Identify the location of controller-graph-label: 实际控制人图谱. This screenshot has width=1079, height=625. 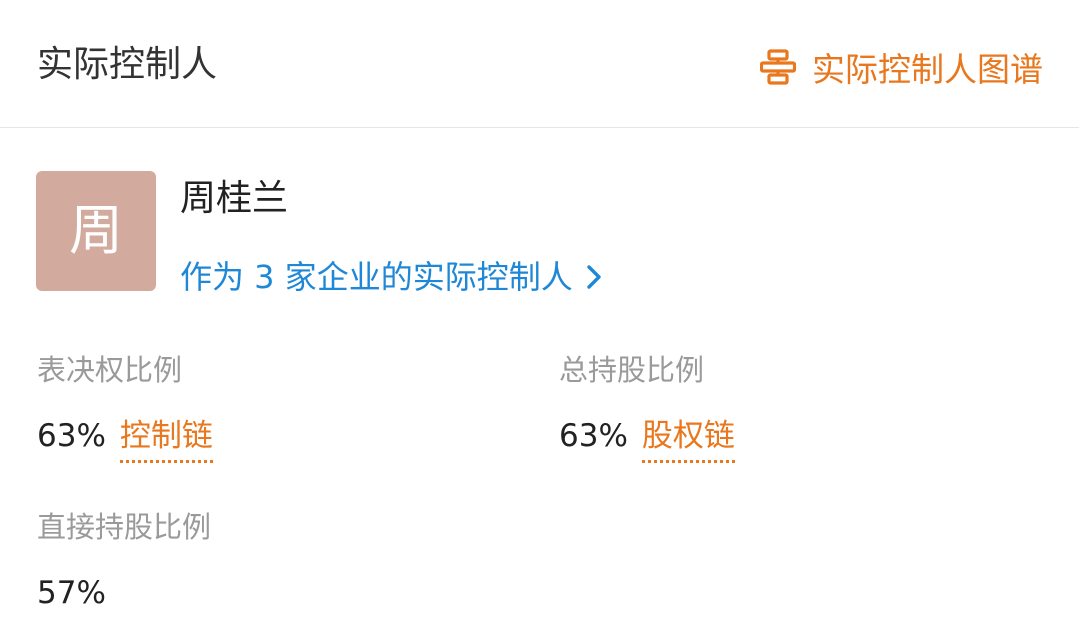
(927, 69).